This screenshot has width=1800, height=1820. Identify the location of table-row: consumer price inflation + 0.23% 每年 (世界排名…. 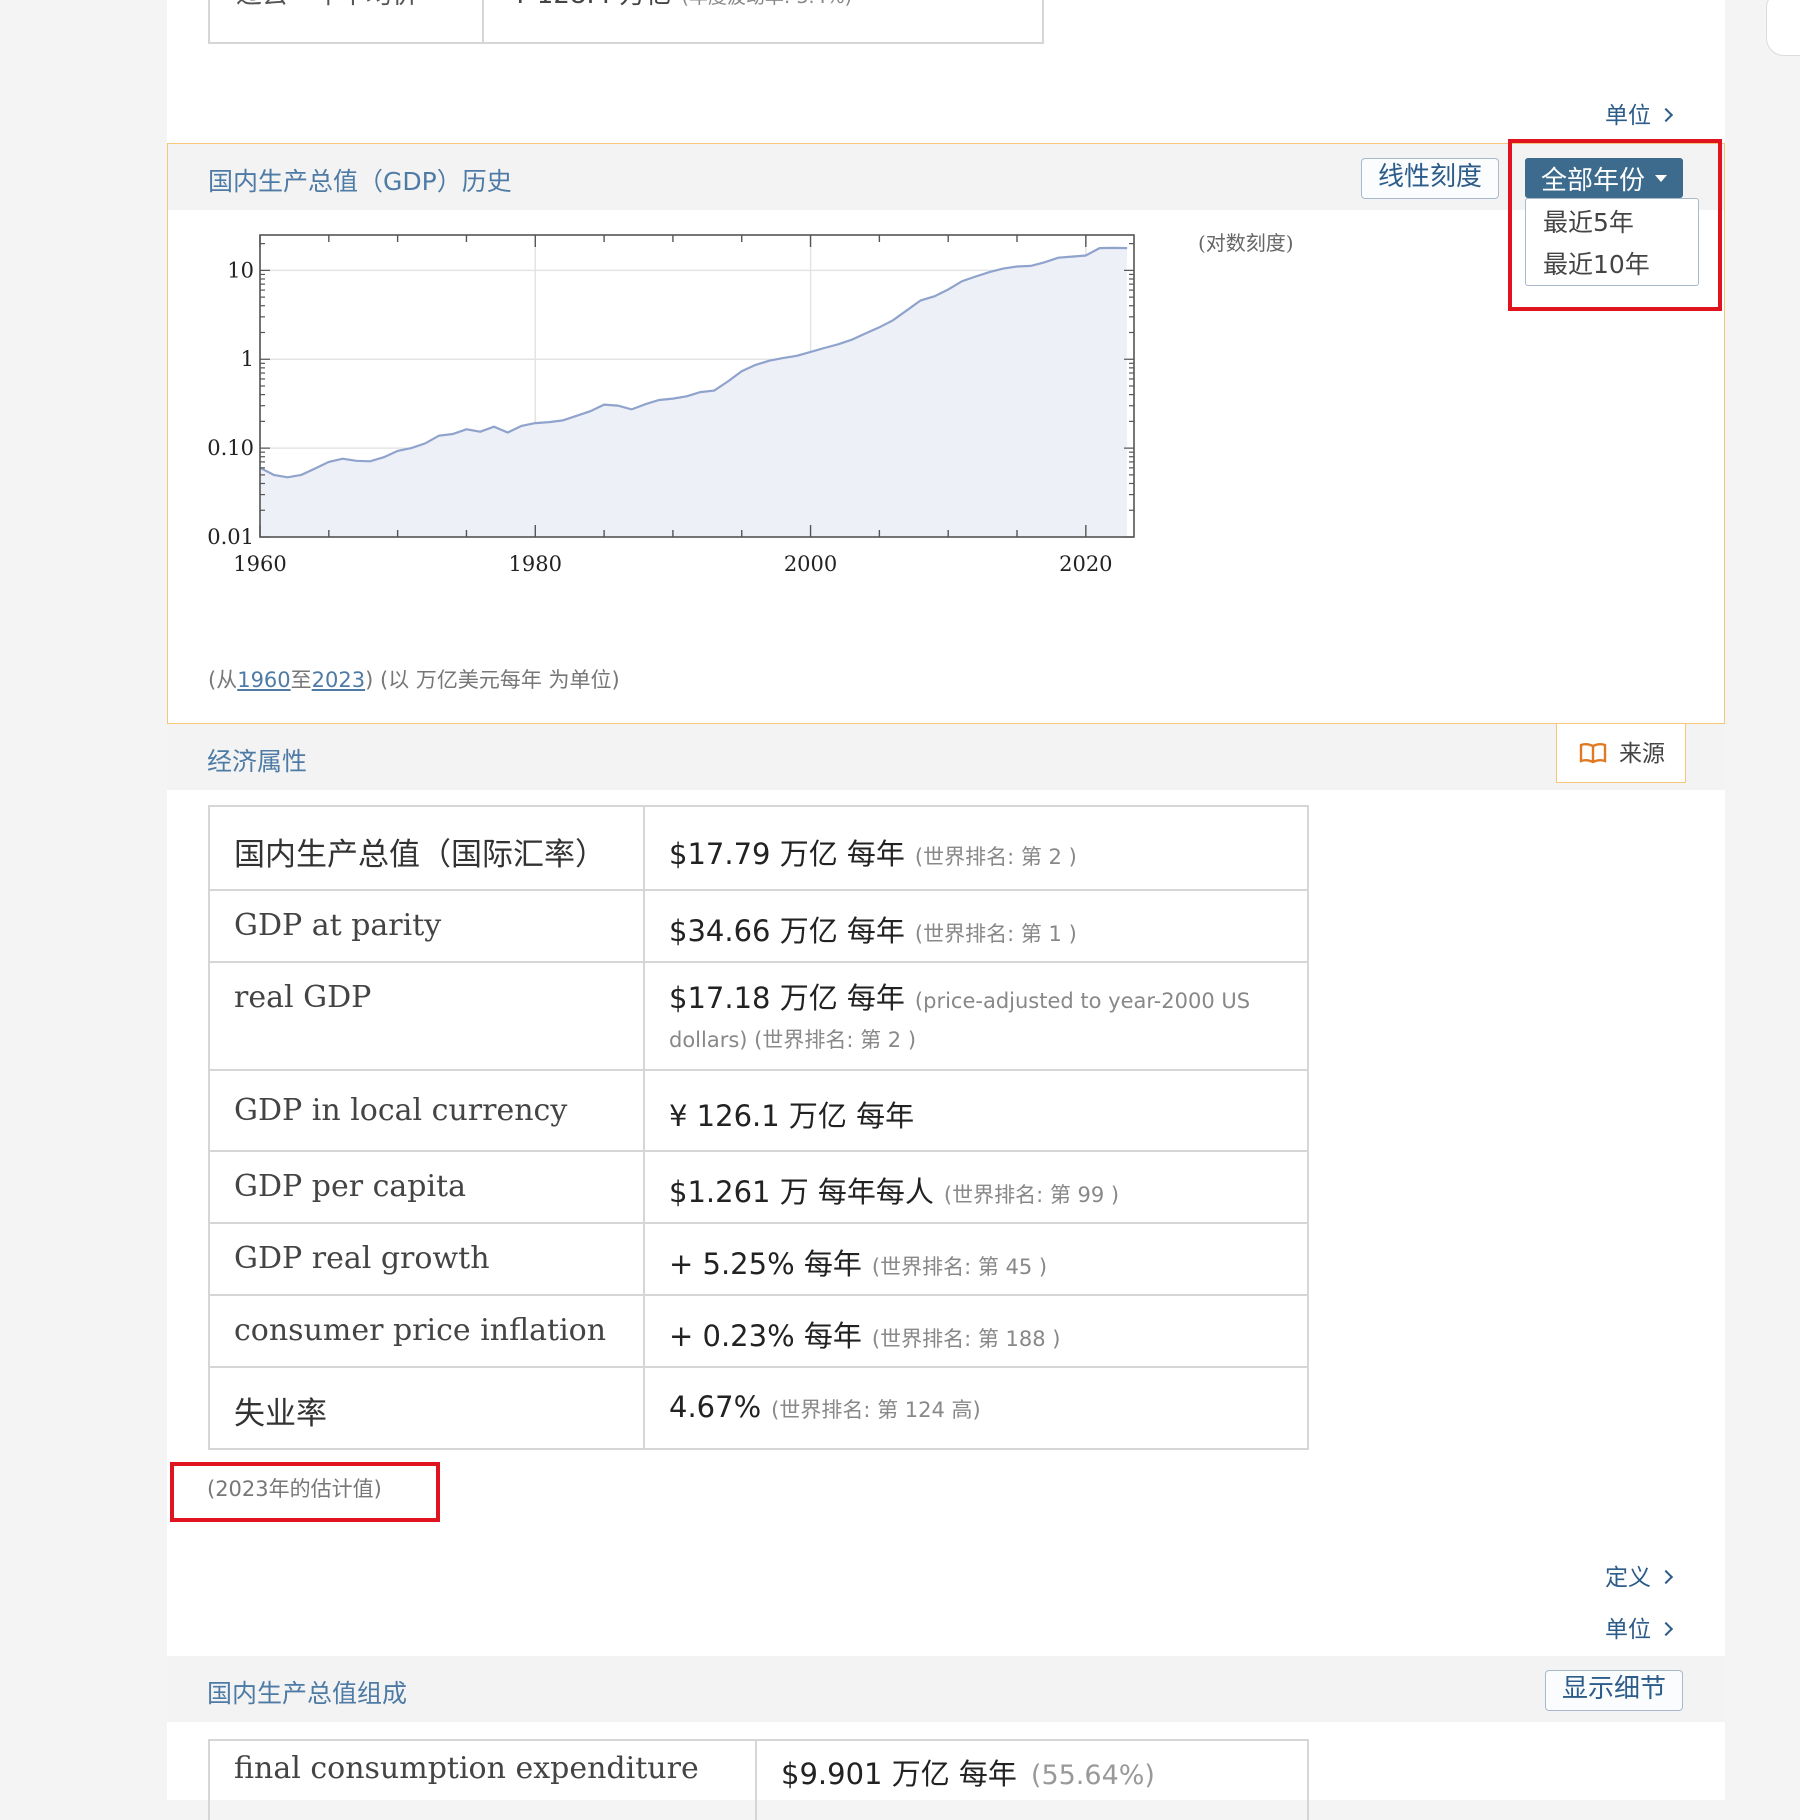
(758, 1331).